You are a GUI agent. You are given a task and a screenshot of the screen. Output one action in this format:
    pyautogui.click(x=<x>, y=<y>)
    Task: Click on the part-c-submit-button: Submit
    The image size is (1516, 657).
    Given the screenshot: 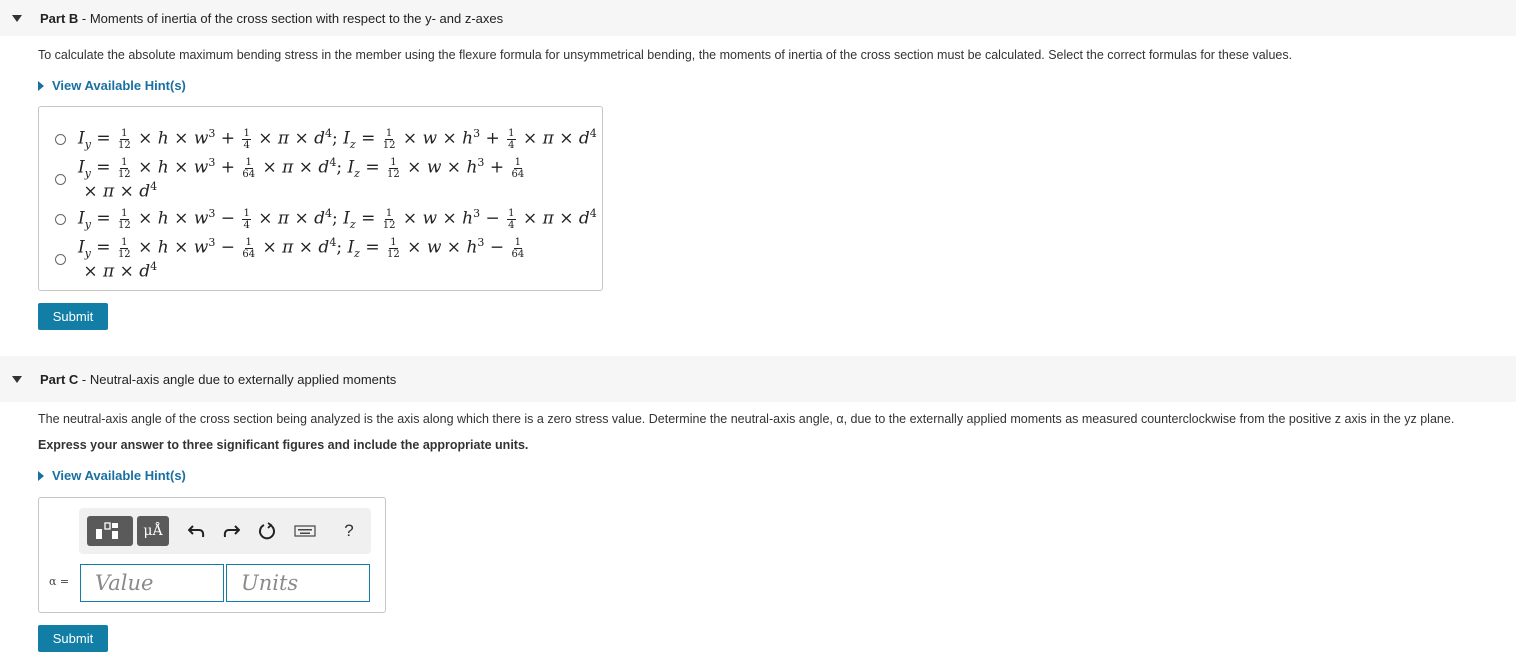 What is the action you would take?
    pyautogui.click(x=73, y=638)
    